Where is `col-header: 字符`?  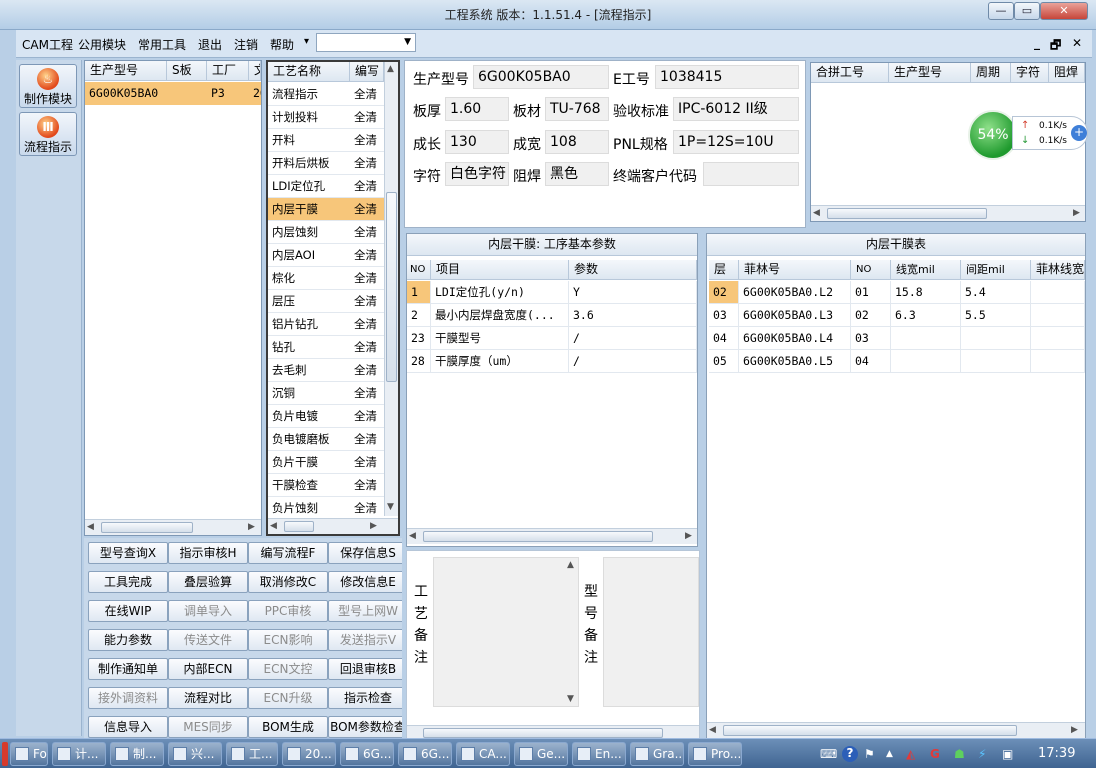
col-header: 字符 is located at coordinates (1030, 73).